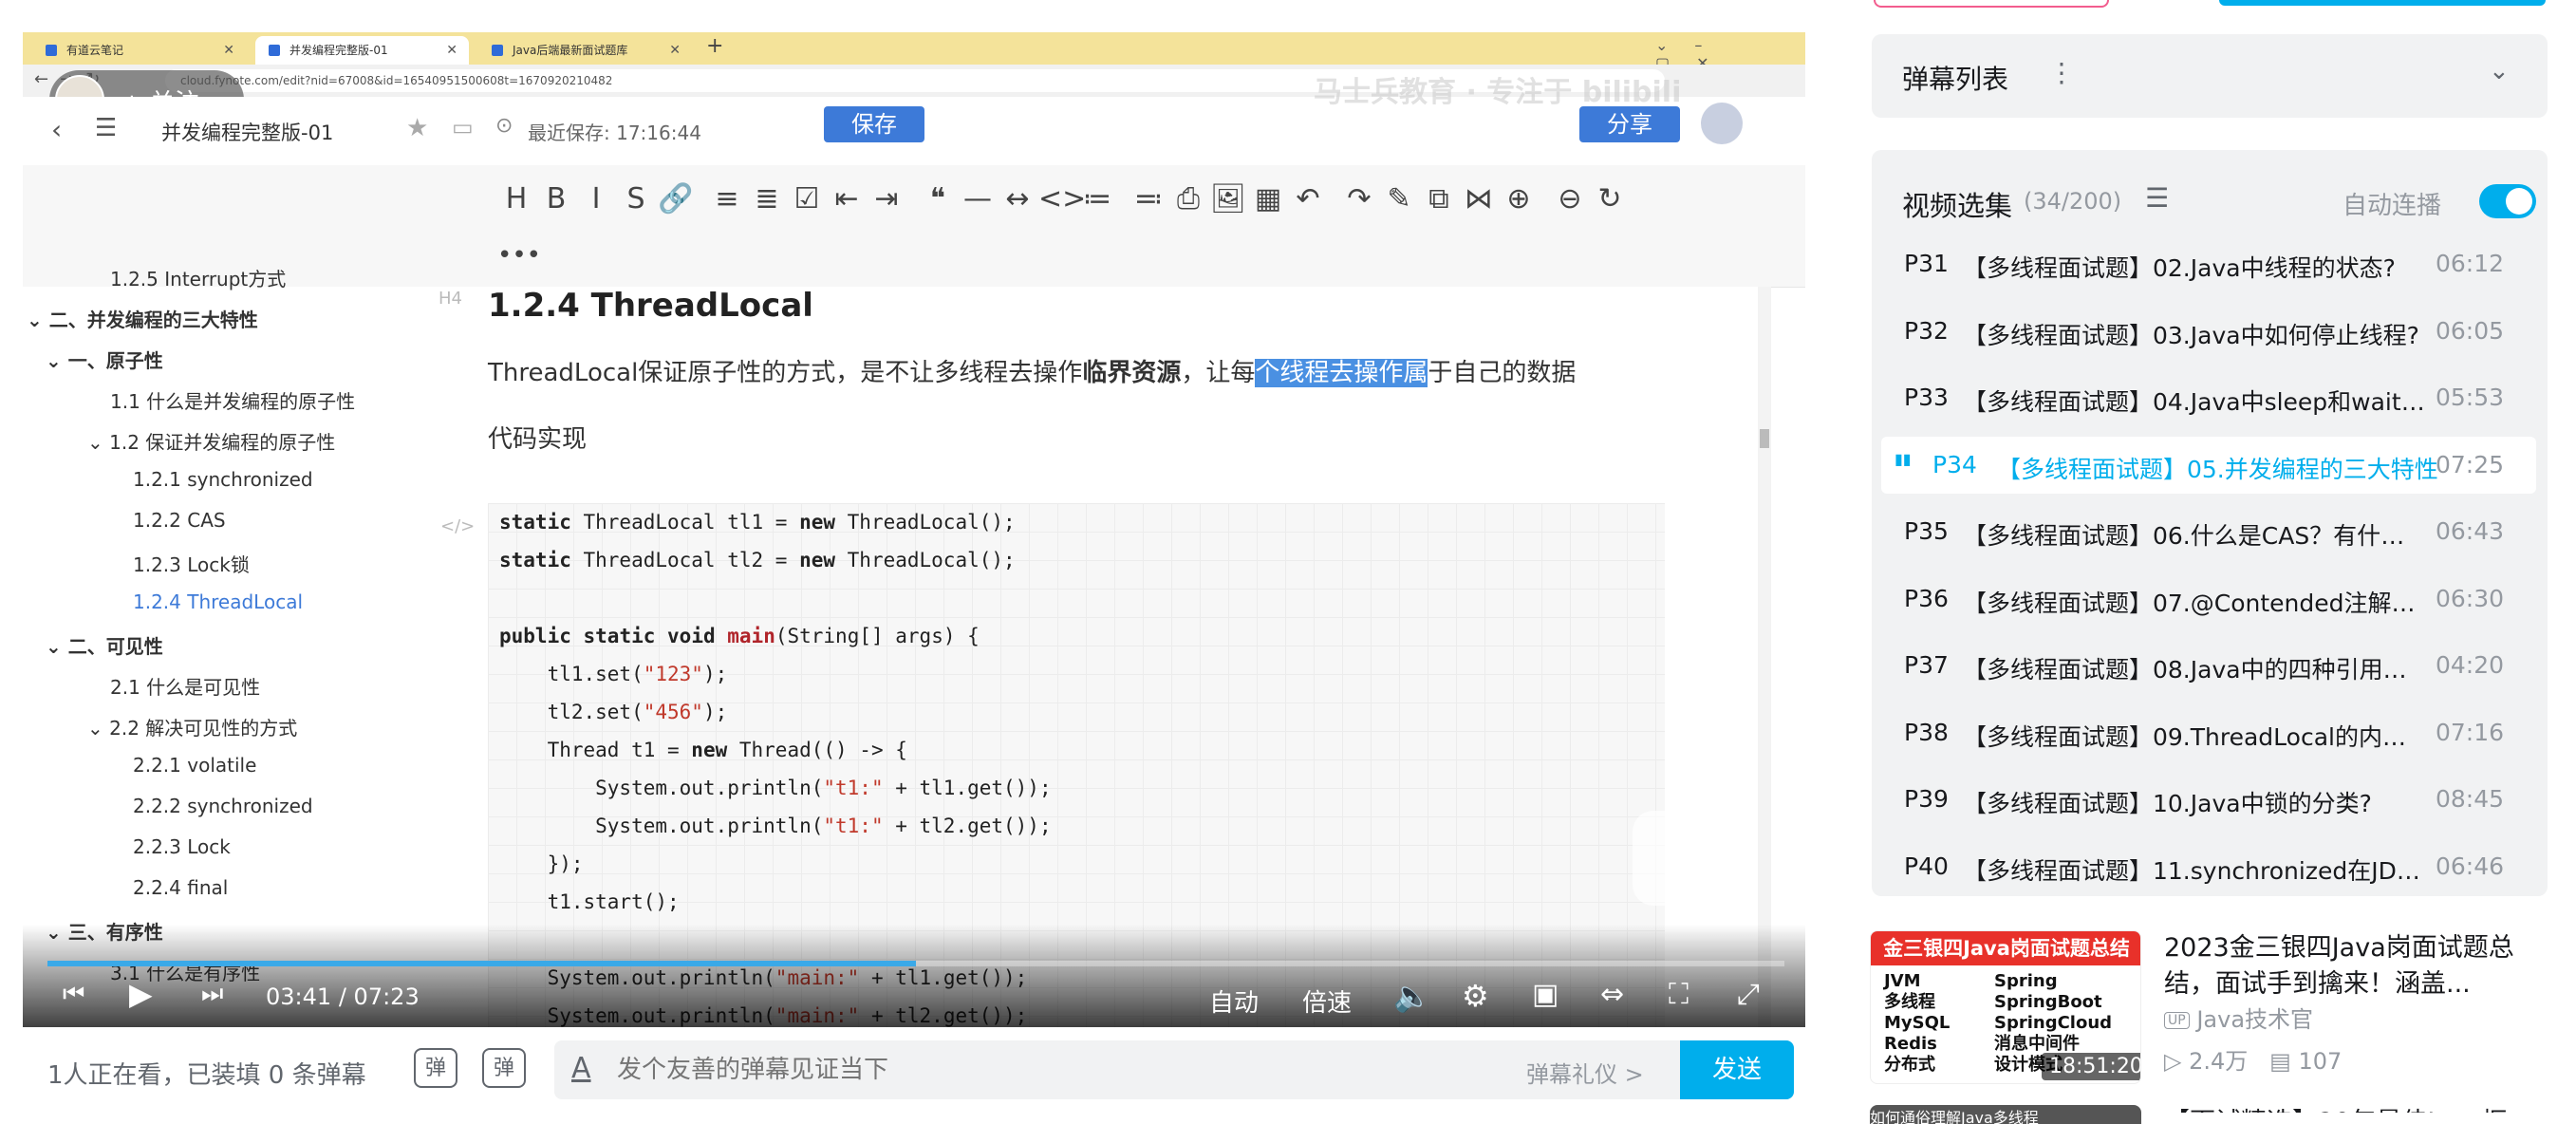  Describe the element at coordinates (1612, 994) in the screenshot. I see `widescreen-icon: ⇔` at that location.